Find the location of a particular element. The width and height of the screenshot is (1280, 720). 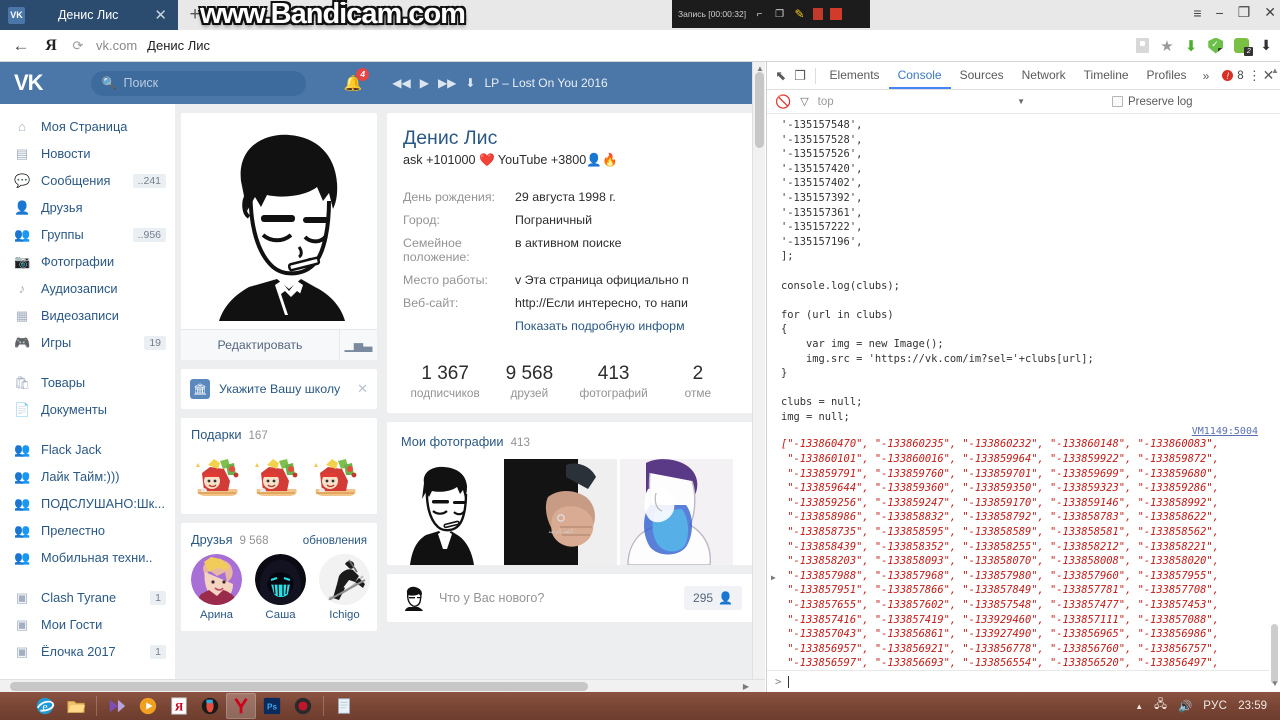

network-icon: 🖧 is located at coordinates (1160, 706).